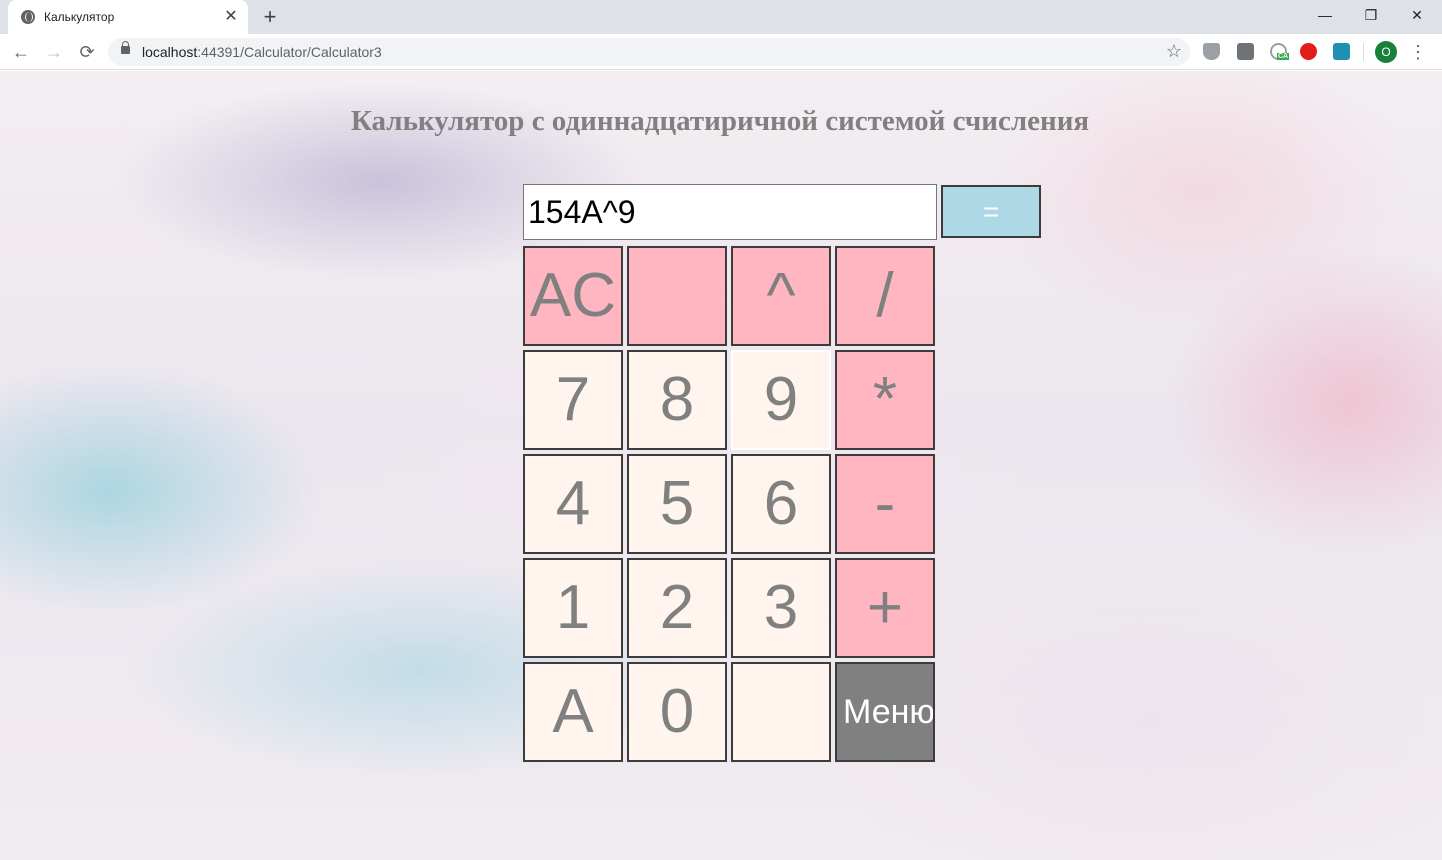 The width and height of the screenshot is (1442, 860). Describe the element at coordinates (677, 400) in the screenshot. I see `key-8: 8` at that location.